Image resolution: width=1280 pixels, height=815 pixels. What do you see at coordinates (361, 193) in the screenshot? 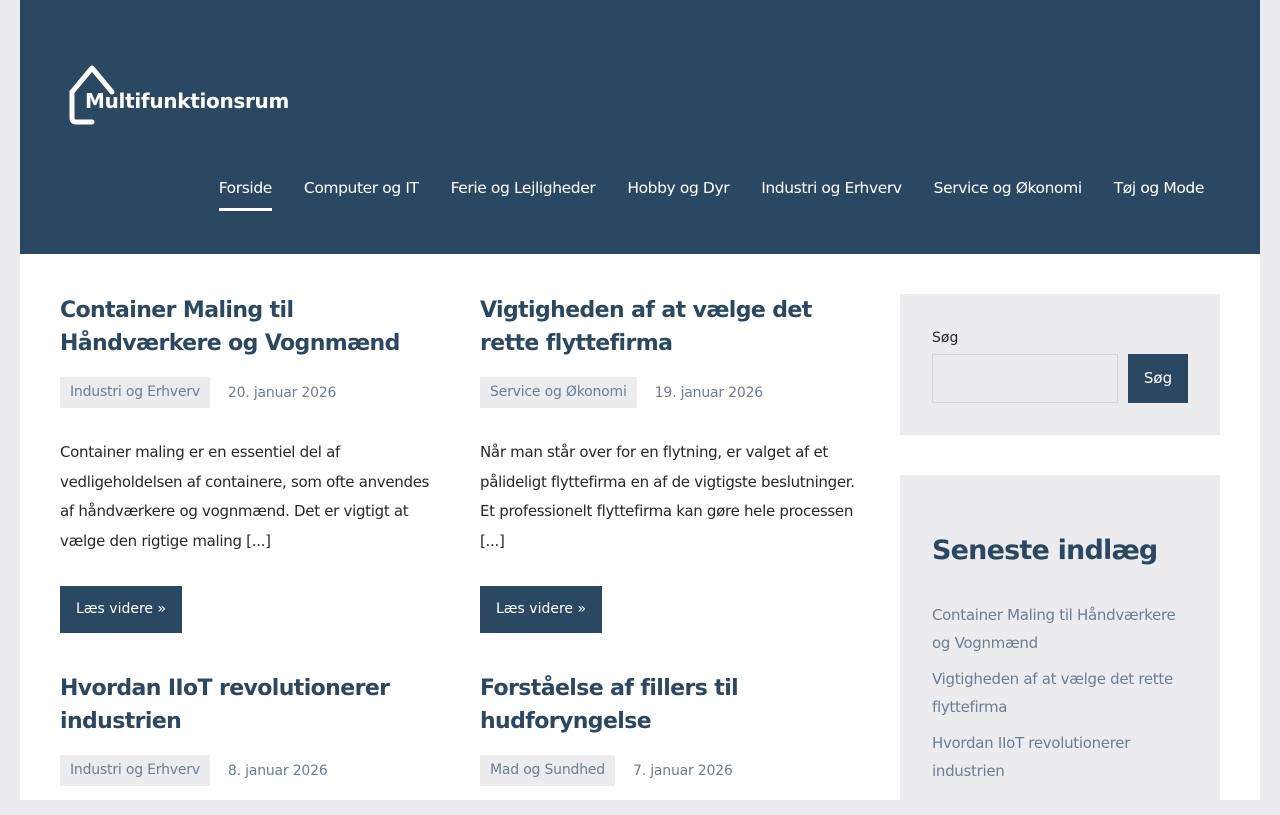
I see `nav-item-computer-og-it: Computer og IT` at bounding box center [361, 193].